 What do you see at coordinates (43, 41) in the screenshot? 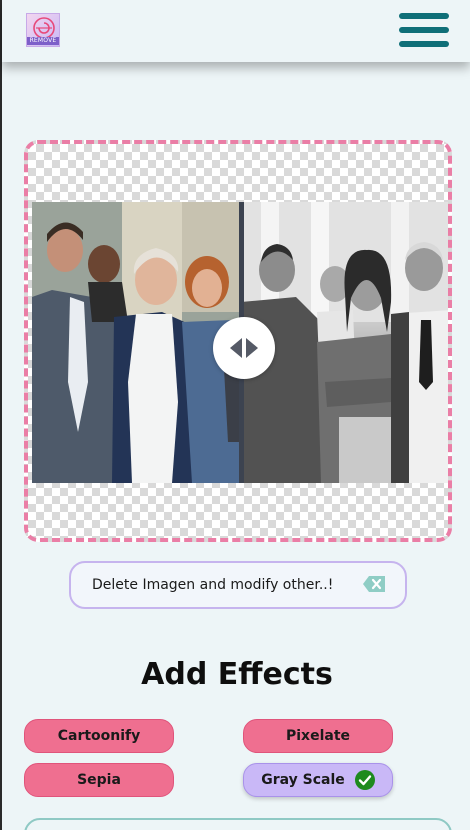
I see `logo-text: REMOVE` at bounding box center [43, 41].